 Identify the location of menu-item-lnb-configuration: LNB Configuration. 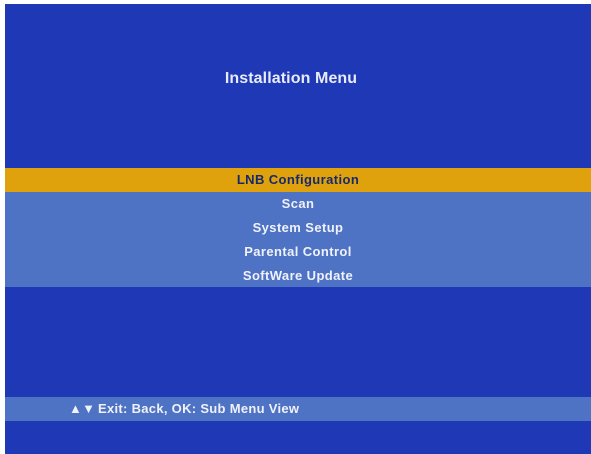
(298, 180).